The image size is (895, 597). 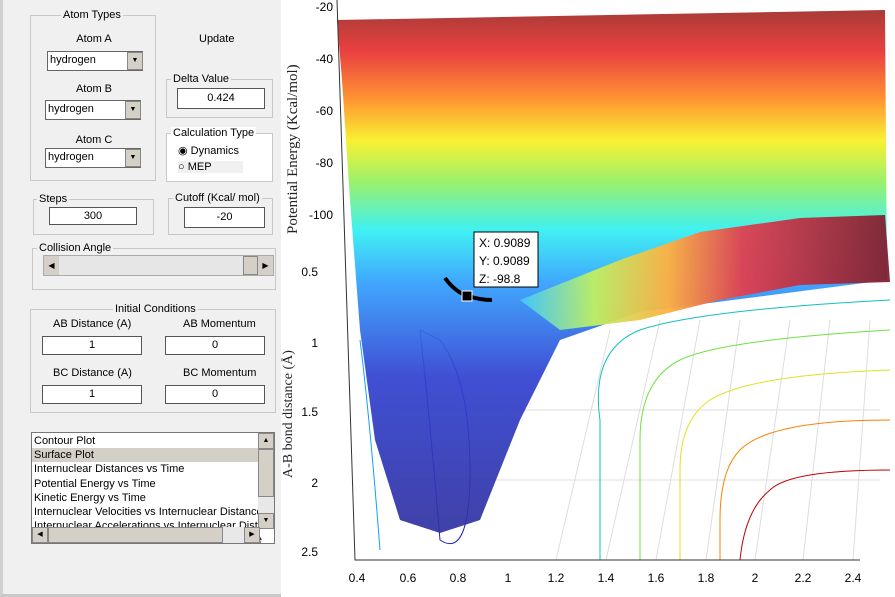 What do you see at coordinates (146, 455) in the screenshot?
I see `list-item: Surface Plot` at bounding box center [146, 455].